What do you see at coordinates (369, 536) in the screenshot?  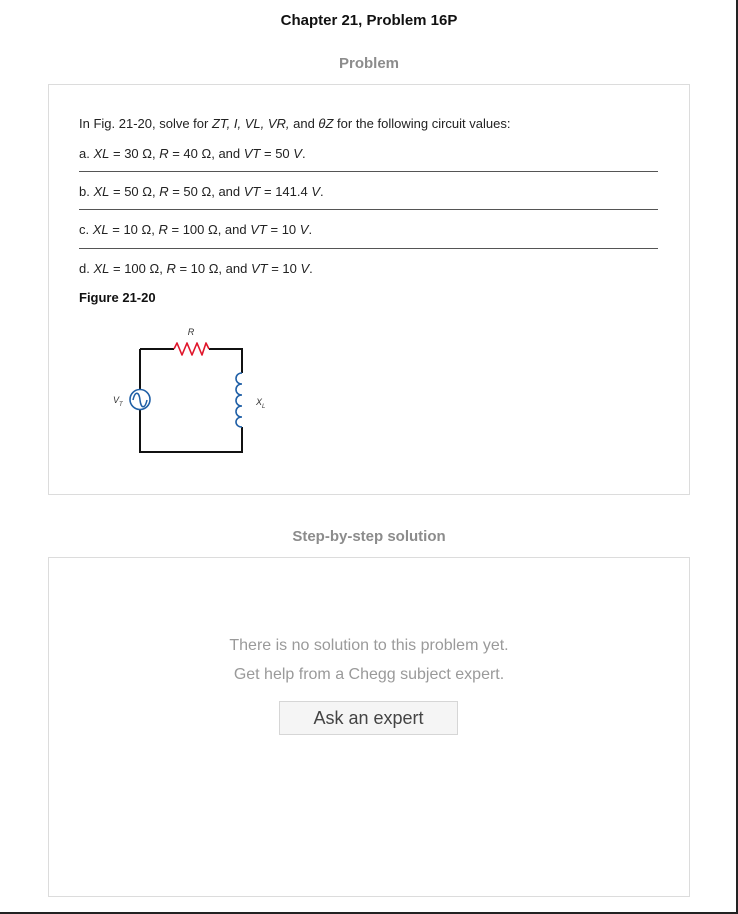 I see `solution-heading: Step-by-step solution` at bounding box center [369, 536].